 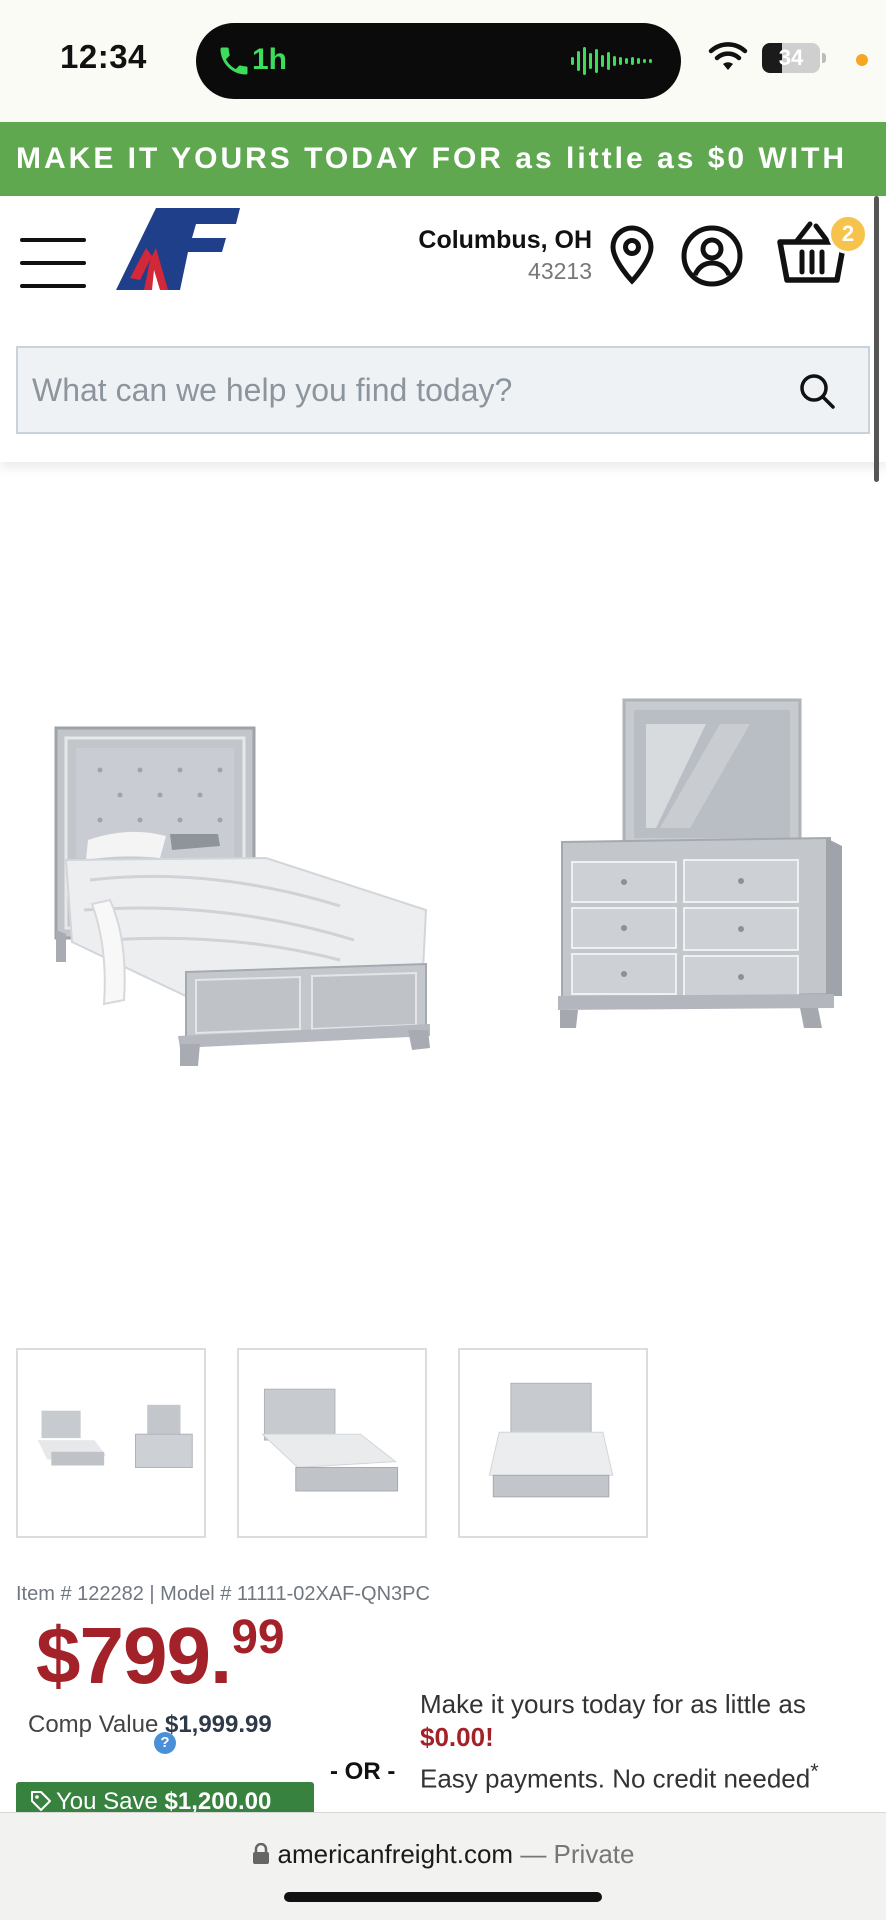 What do you see at coordinates (178, 249) in the screenshot?
I see `american-freight-logo` at bounding box center [178, 249].